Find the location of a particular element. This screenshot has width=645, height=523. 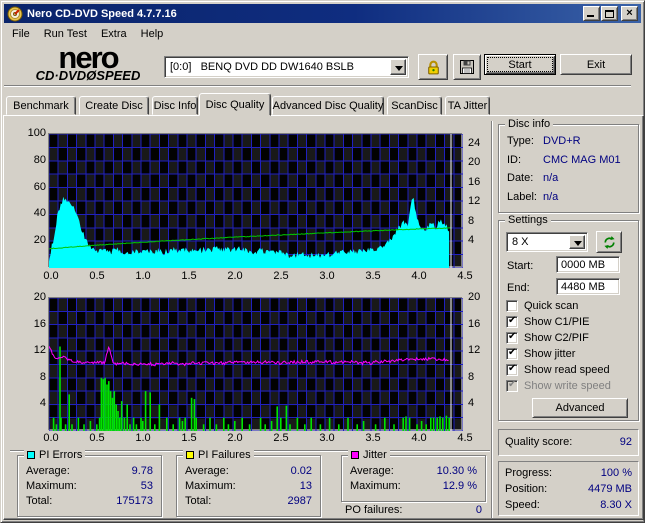

menu-item-file: File is located at coordinates (21, 34).